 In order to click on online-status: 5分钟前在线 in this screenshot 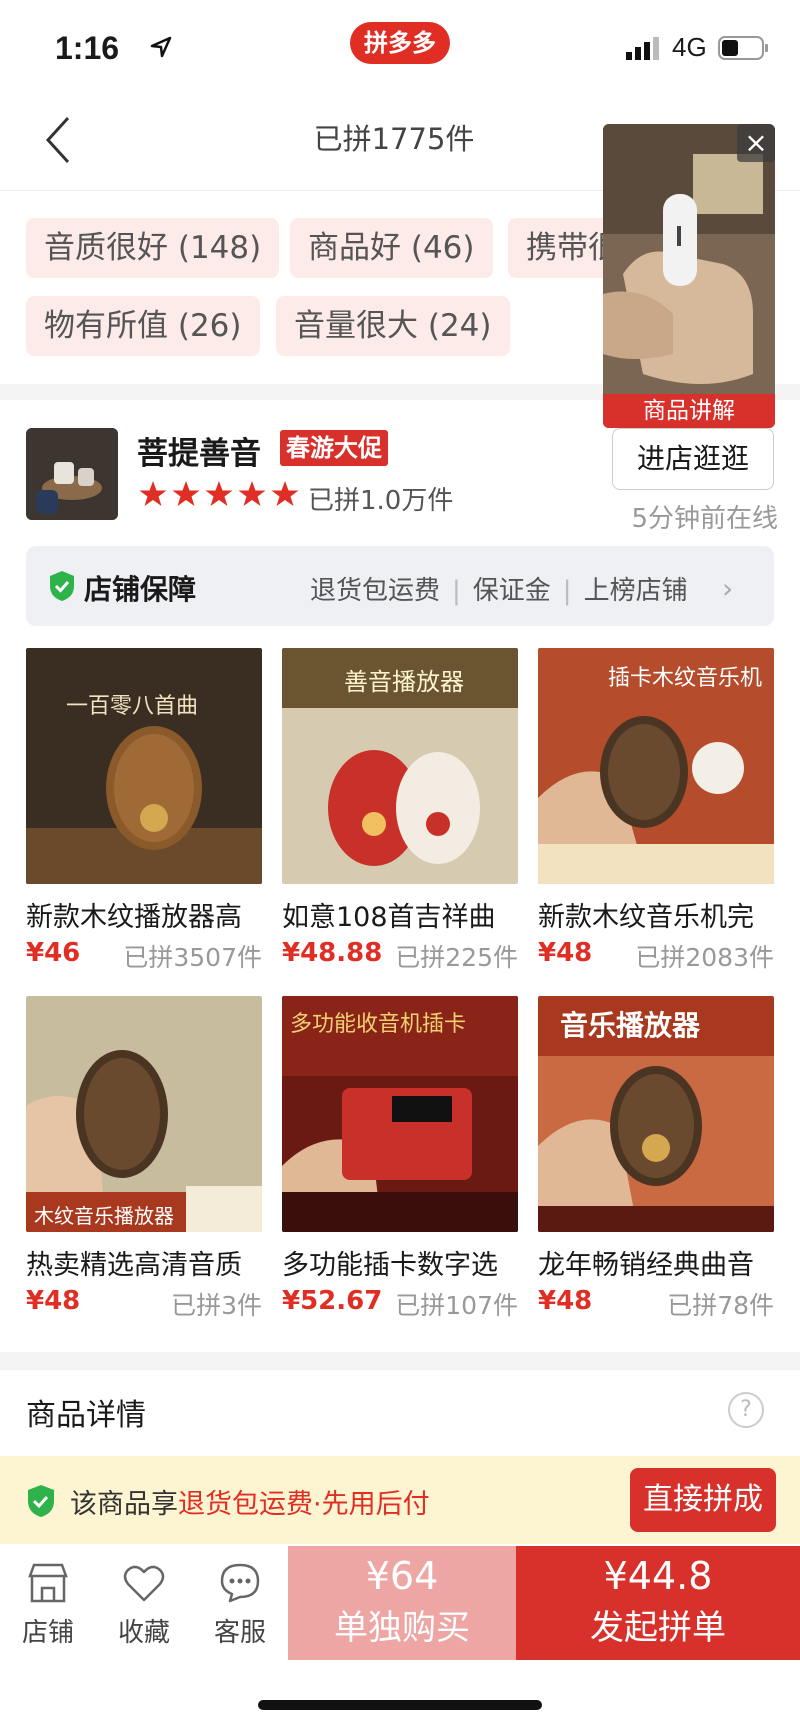, I will do `click(704, 519)`.